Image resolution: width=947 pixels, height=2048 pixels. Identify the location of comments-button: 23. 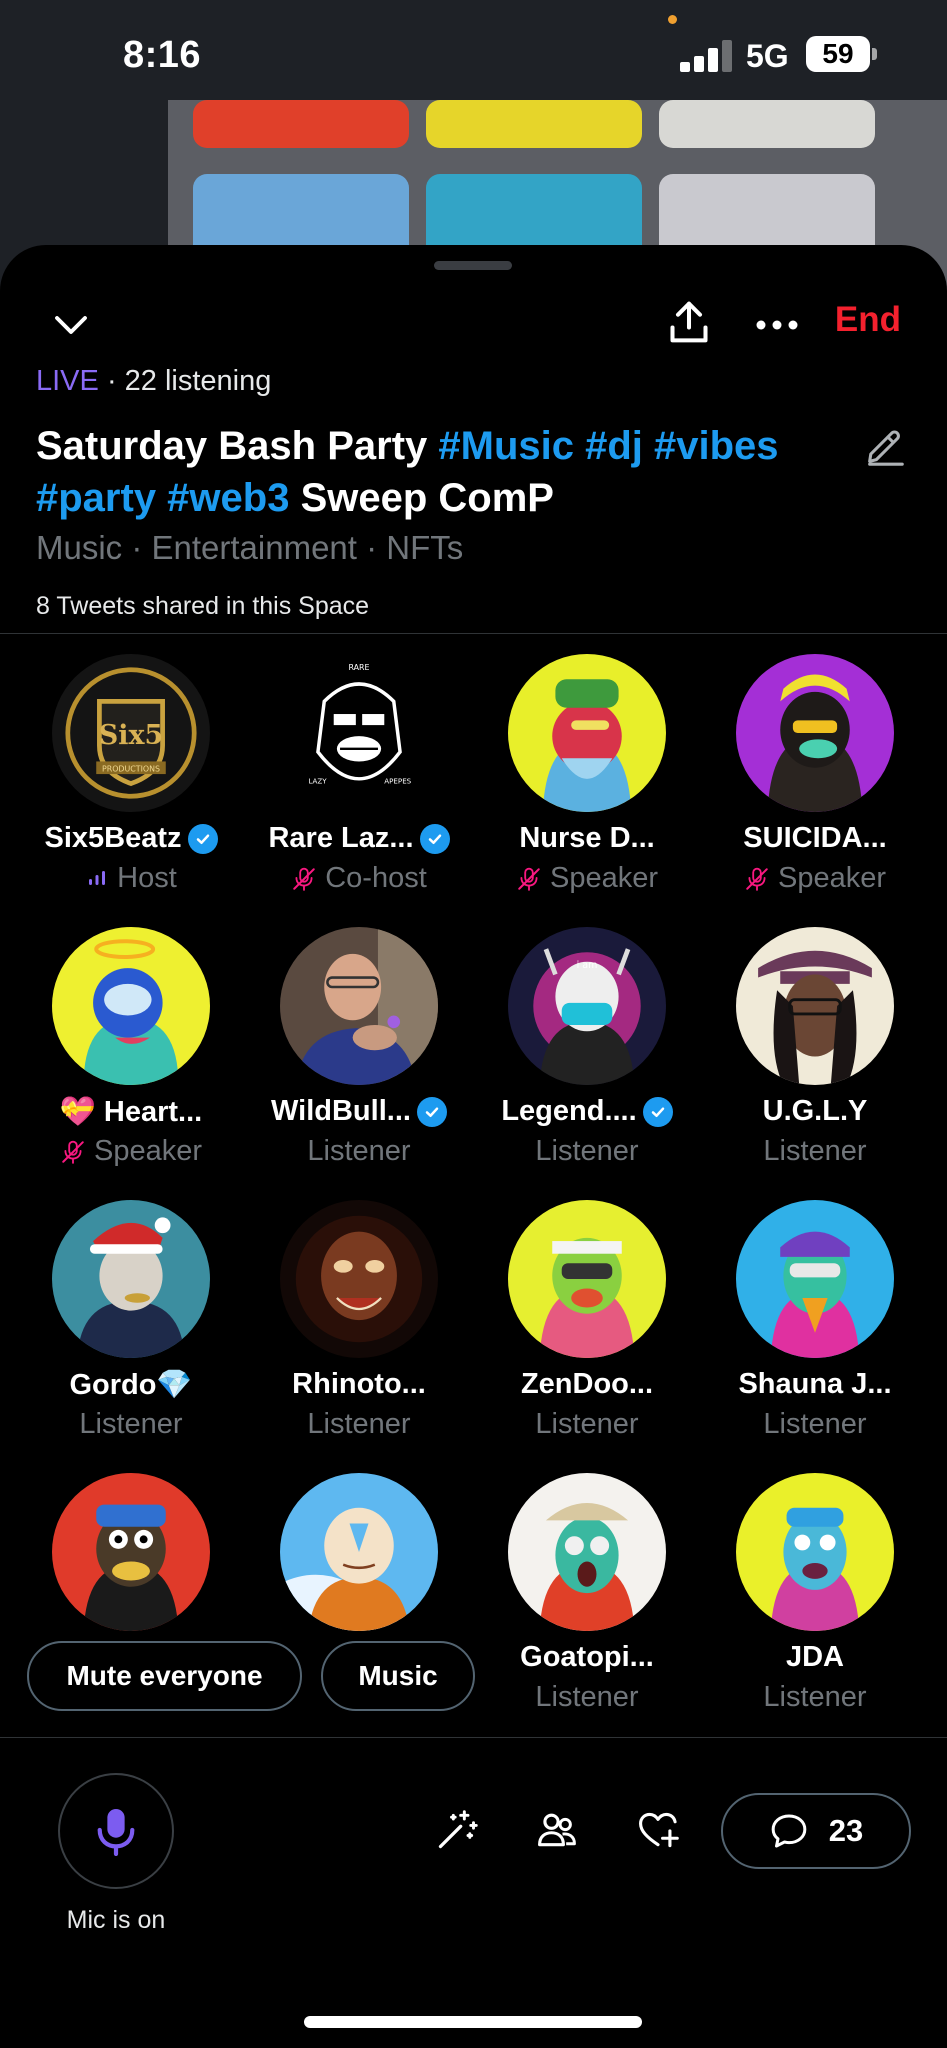
(816, 1831).